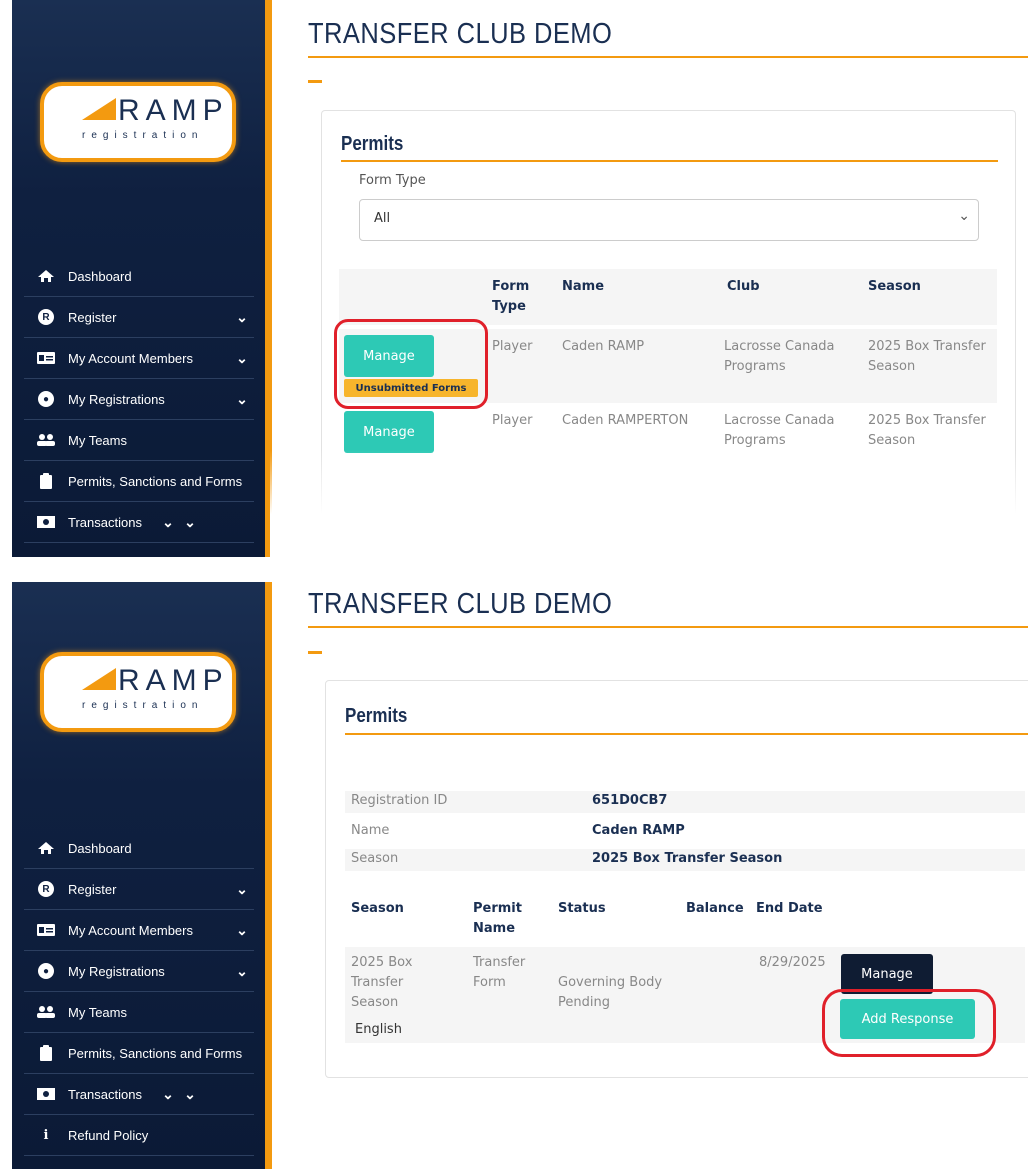  Describe the element at coordinates (649, 503) in the screenshot. I see `fade-overlay` at that location.